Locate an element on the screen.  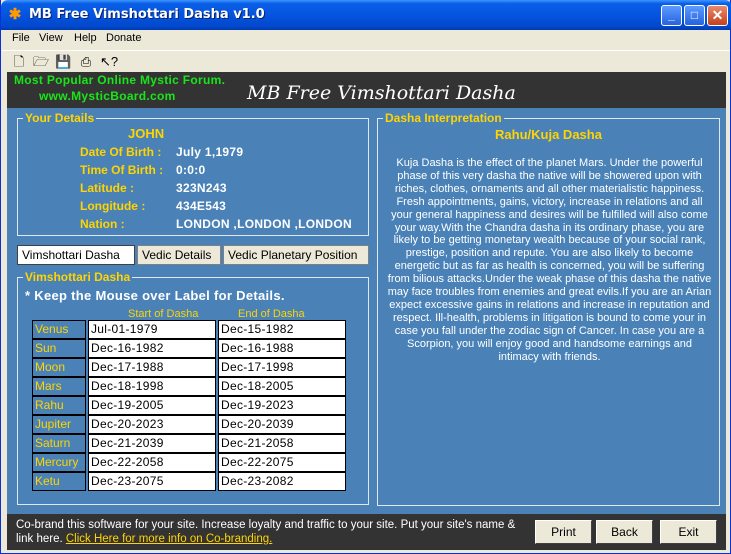
forum-tagline: Most Popular Online Mystic Forum. is located at coordinates (120, 80).